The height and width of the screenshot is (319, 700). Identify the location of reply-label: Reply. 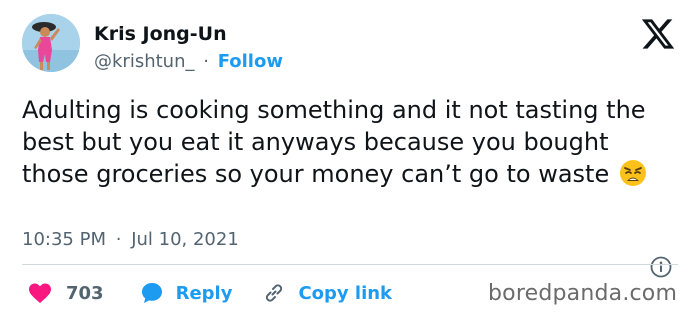
(204, 293).